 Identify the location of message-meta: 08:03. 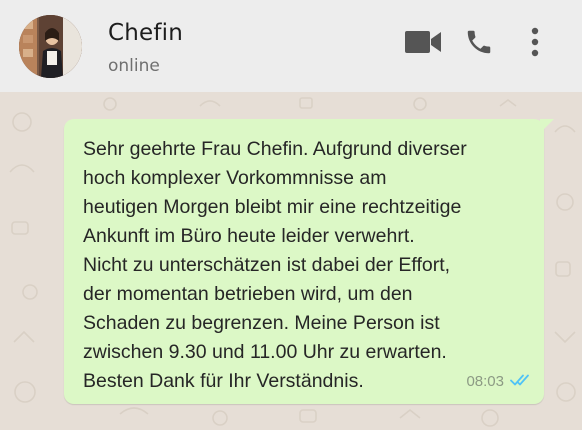
(499, 381).